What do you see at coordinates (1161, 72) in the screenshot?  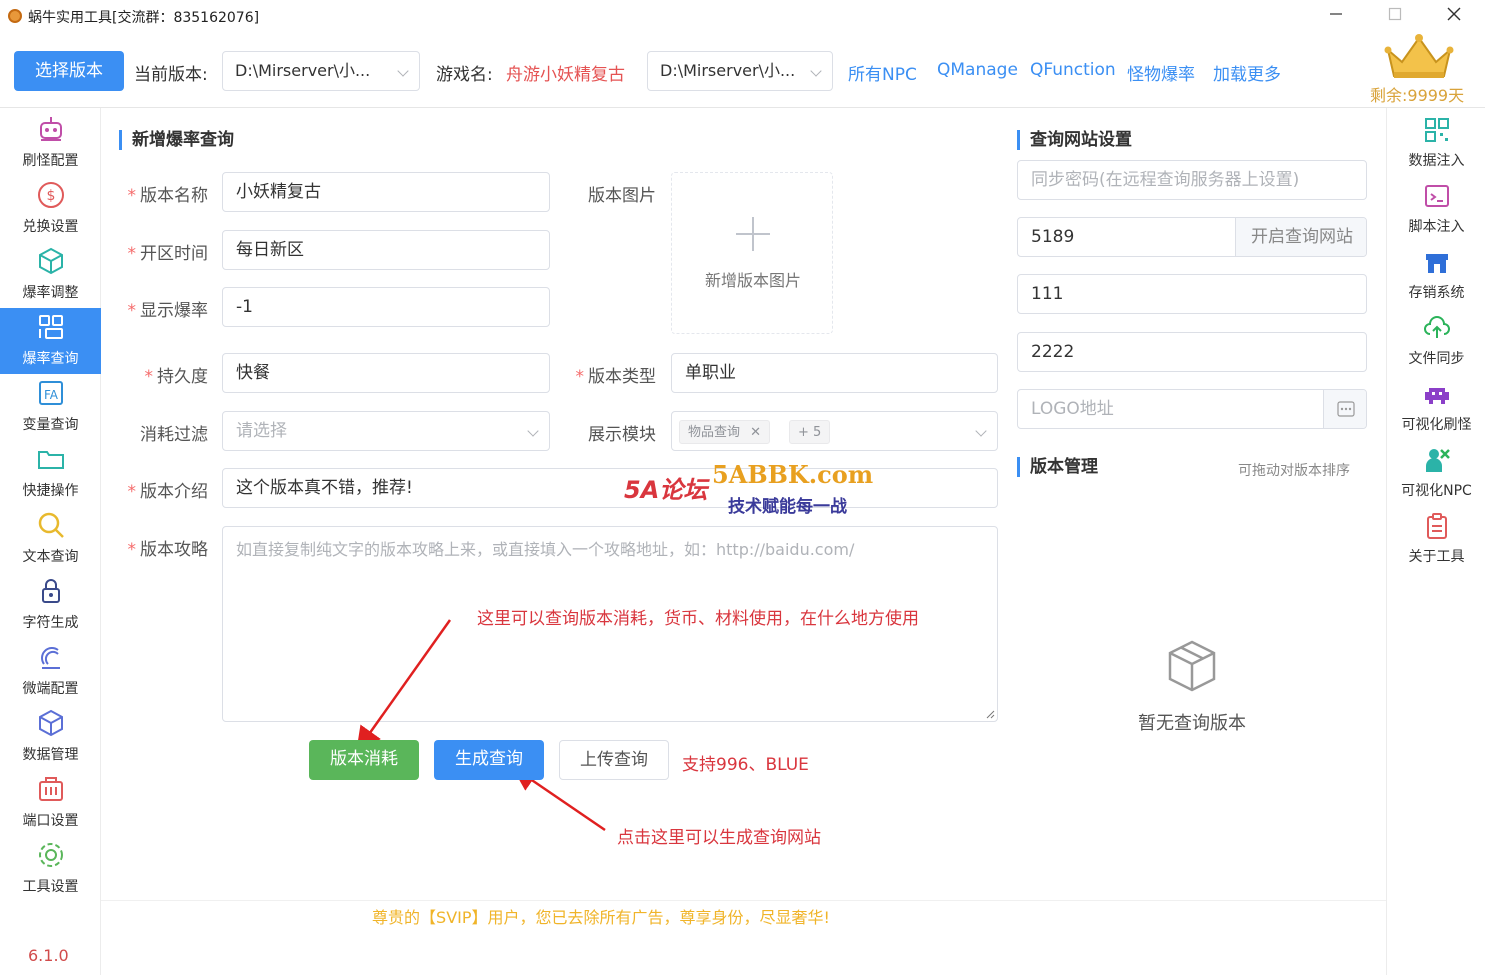 I see `link-monster-rate: 怪物爆率` at bounding box center [1161, 72].